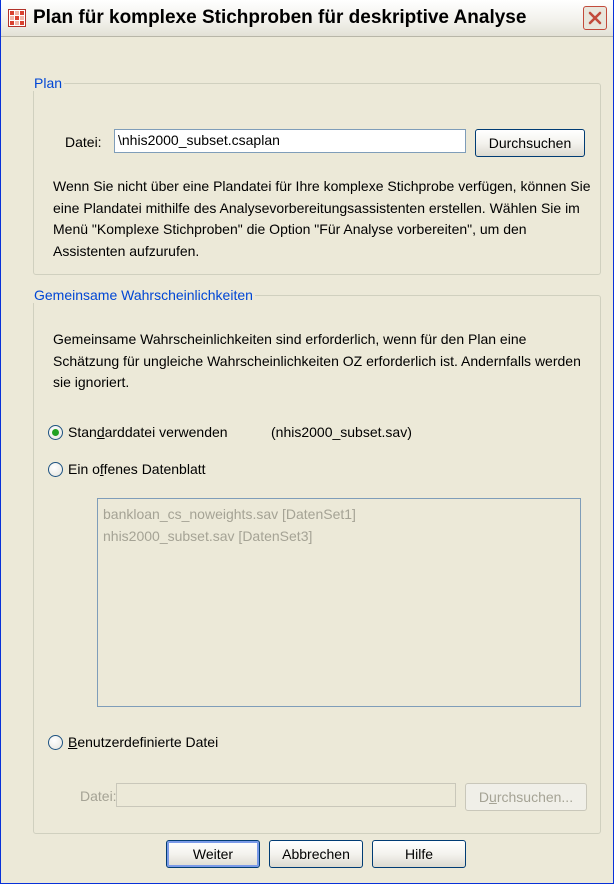 The image size is (614, 884). I want to click on app-icon, so click(17, 18).